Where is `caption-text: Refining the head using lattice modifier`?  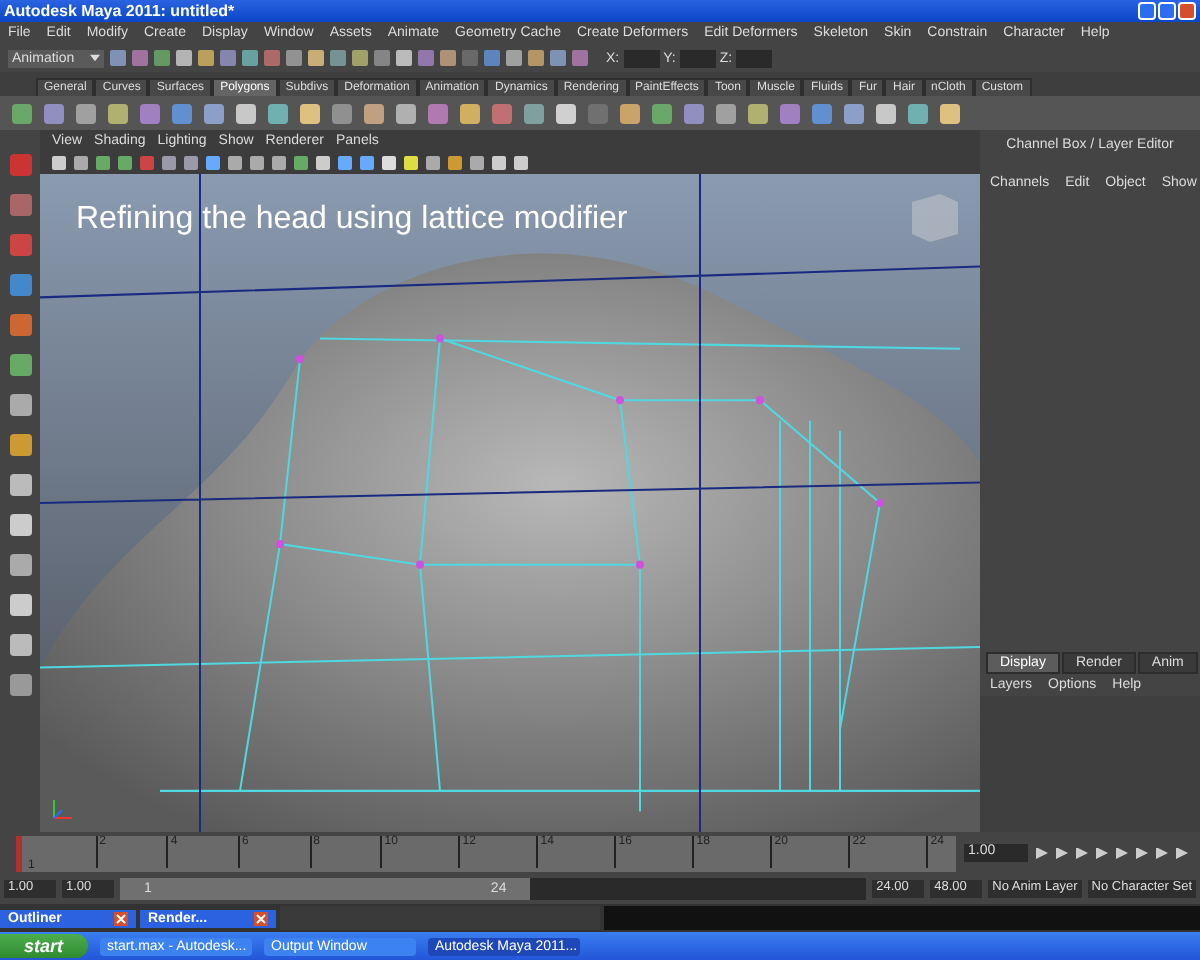 caption-text: Refining the head using lattice modifier is located at coordinates (352, 220).